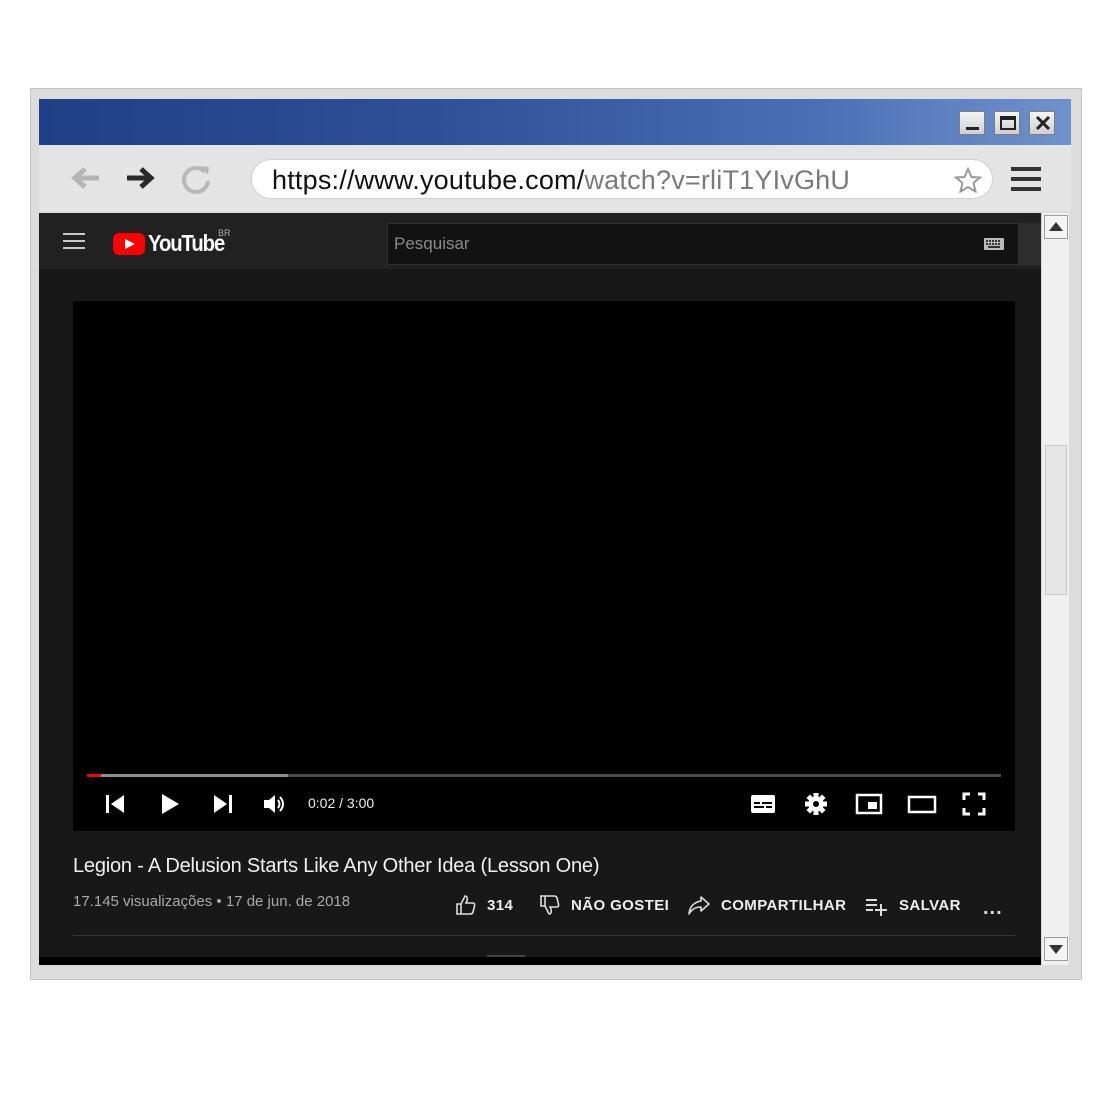 This screenshot has height=1104, width=1104. I want to click on search-input, so click(678, 244).